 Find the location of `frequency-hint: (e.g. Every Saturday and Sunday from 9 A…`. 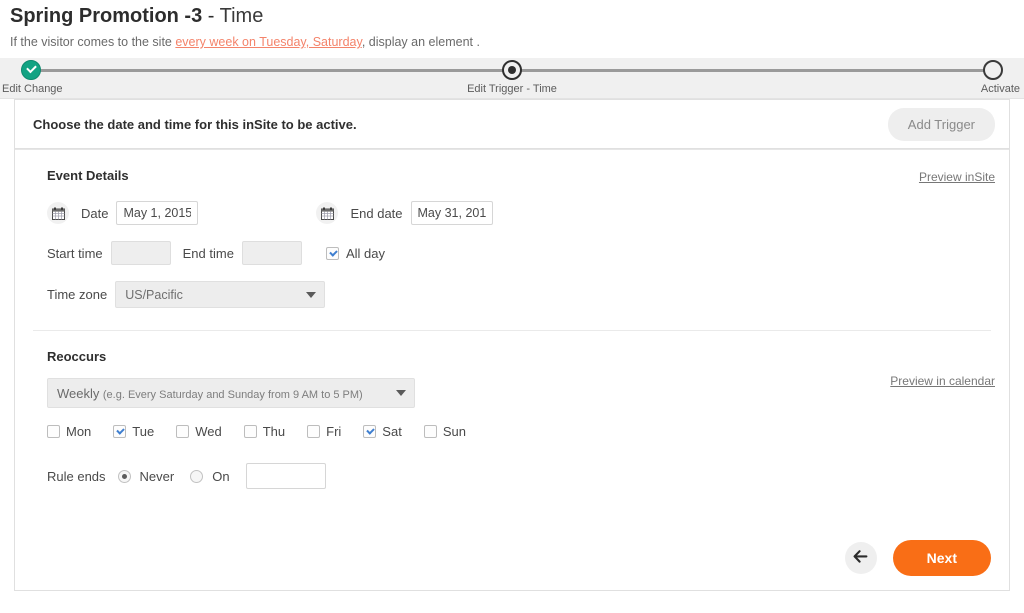

frequency-hint: (e.g. Every Saturday and Sunday from 9 A… is located at coordinates (232, 394).